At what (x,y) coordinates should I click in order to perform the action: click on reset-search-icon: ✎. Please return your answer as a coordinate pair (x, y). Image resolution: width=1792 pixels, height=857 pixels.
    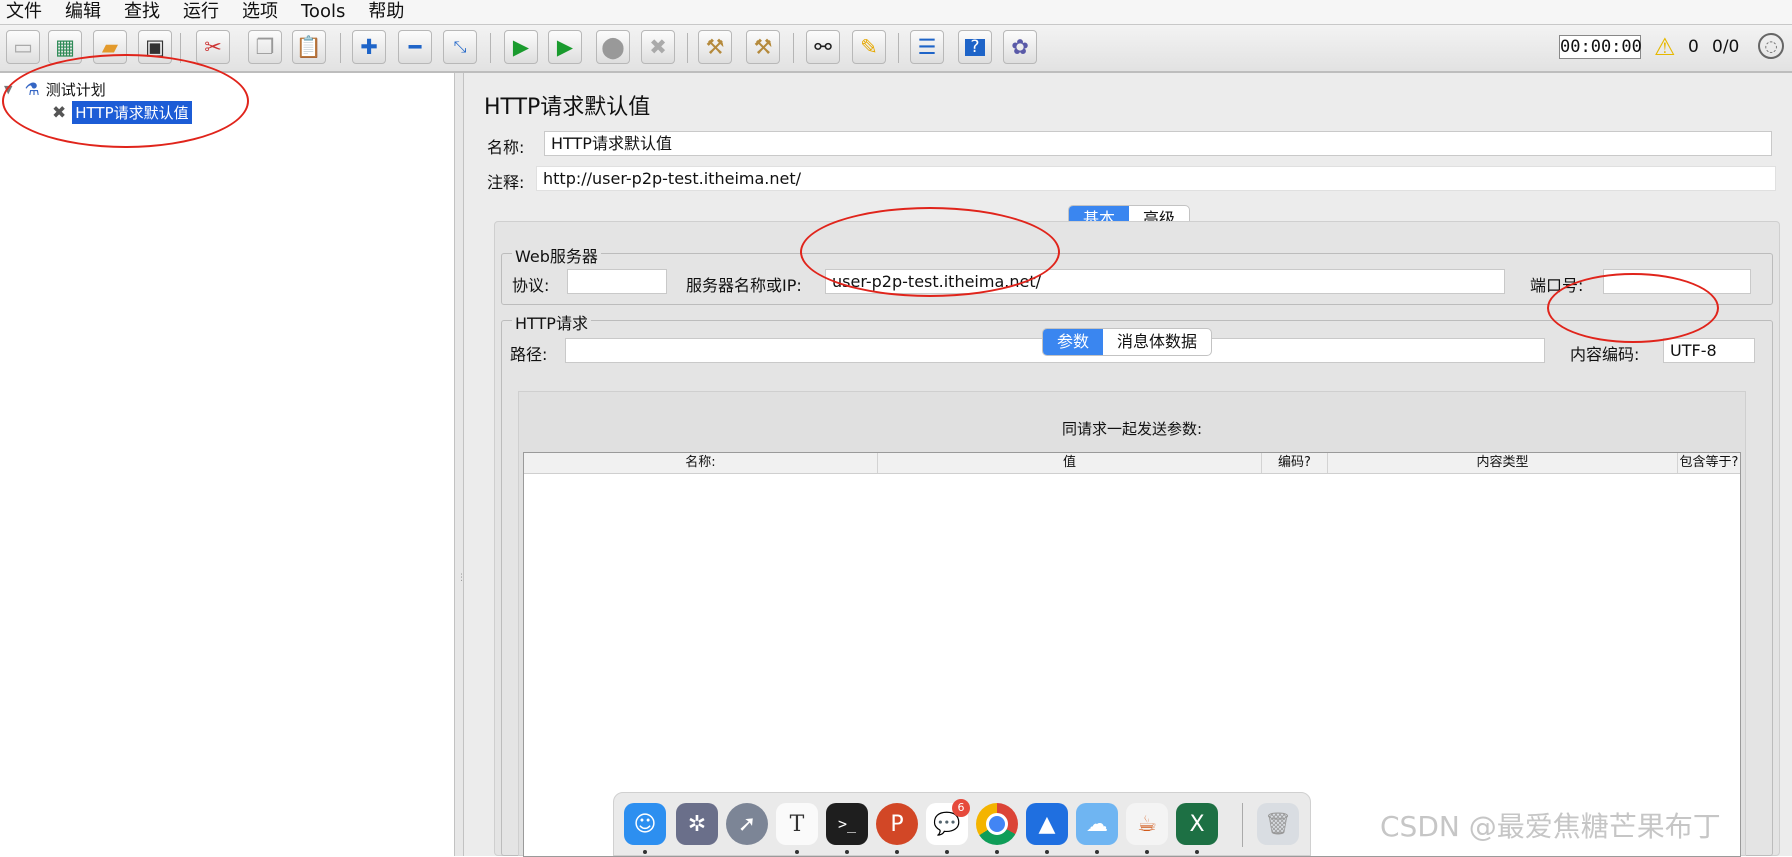
    Looking at the image, I should click on (869, 47).